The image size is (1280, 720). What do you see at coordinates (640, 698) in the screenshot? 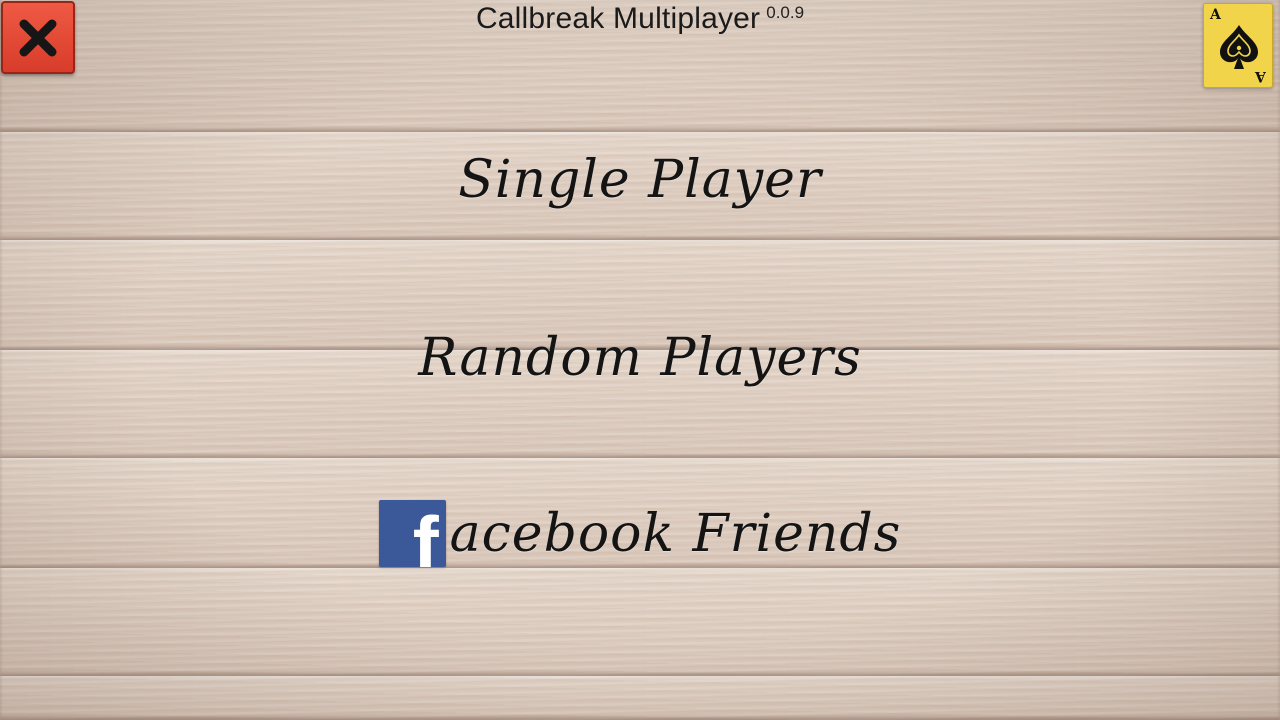
I see `wood-plank` at bounding box center [640, 698].